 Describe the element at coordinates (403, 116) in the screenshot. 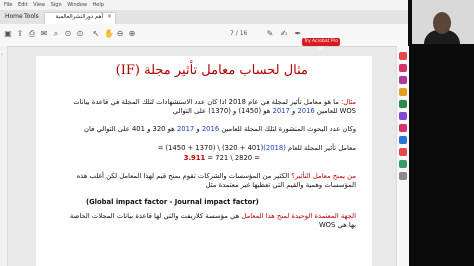

I see `organize-pages-icon` at that location.